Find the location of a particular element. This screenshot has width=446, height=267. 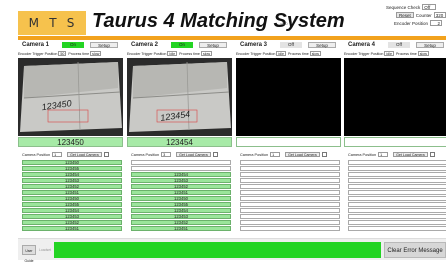

loadset-button: Loadset is located at coordinates (45, 250).